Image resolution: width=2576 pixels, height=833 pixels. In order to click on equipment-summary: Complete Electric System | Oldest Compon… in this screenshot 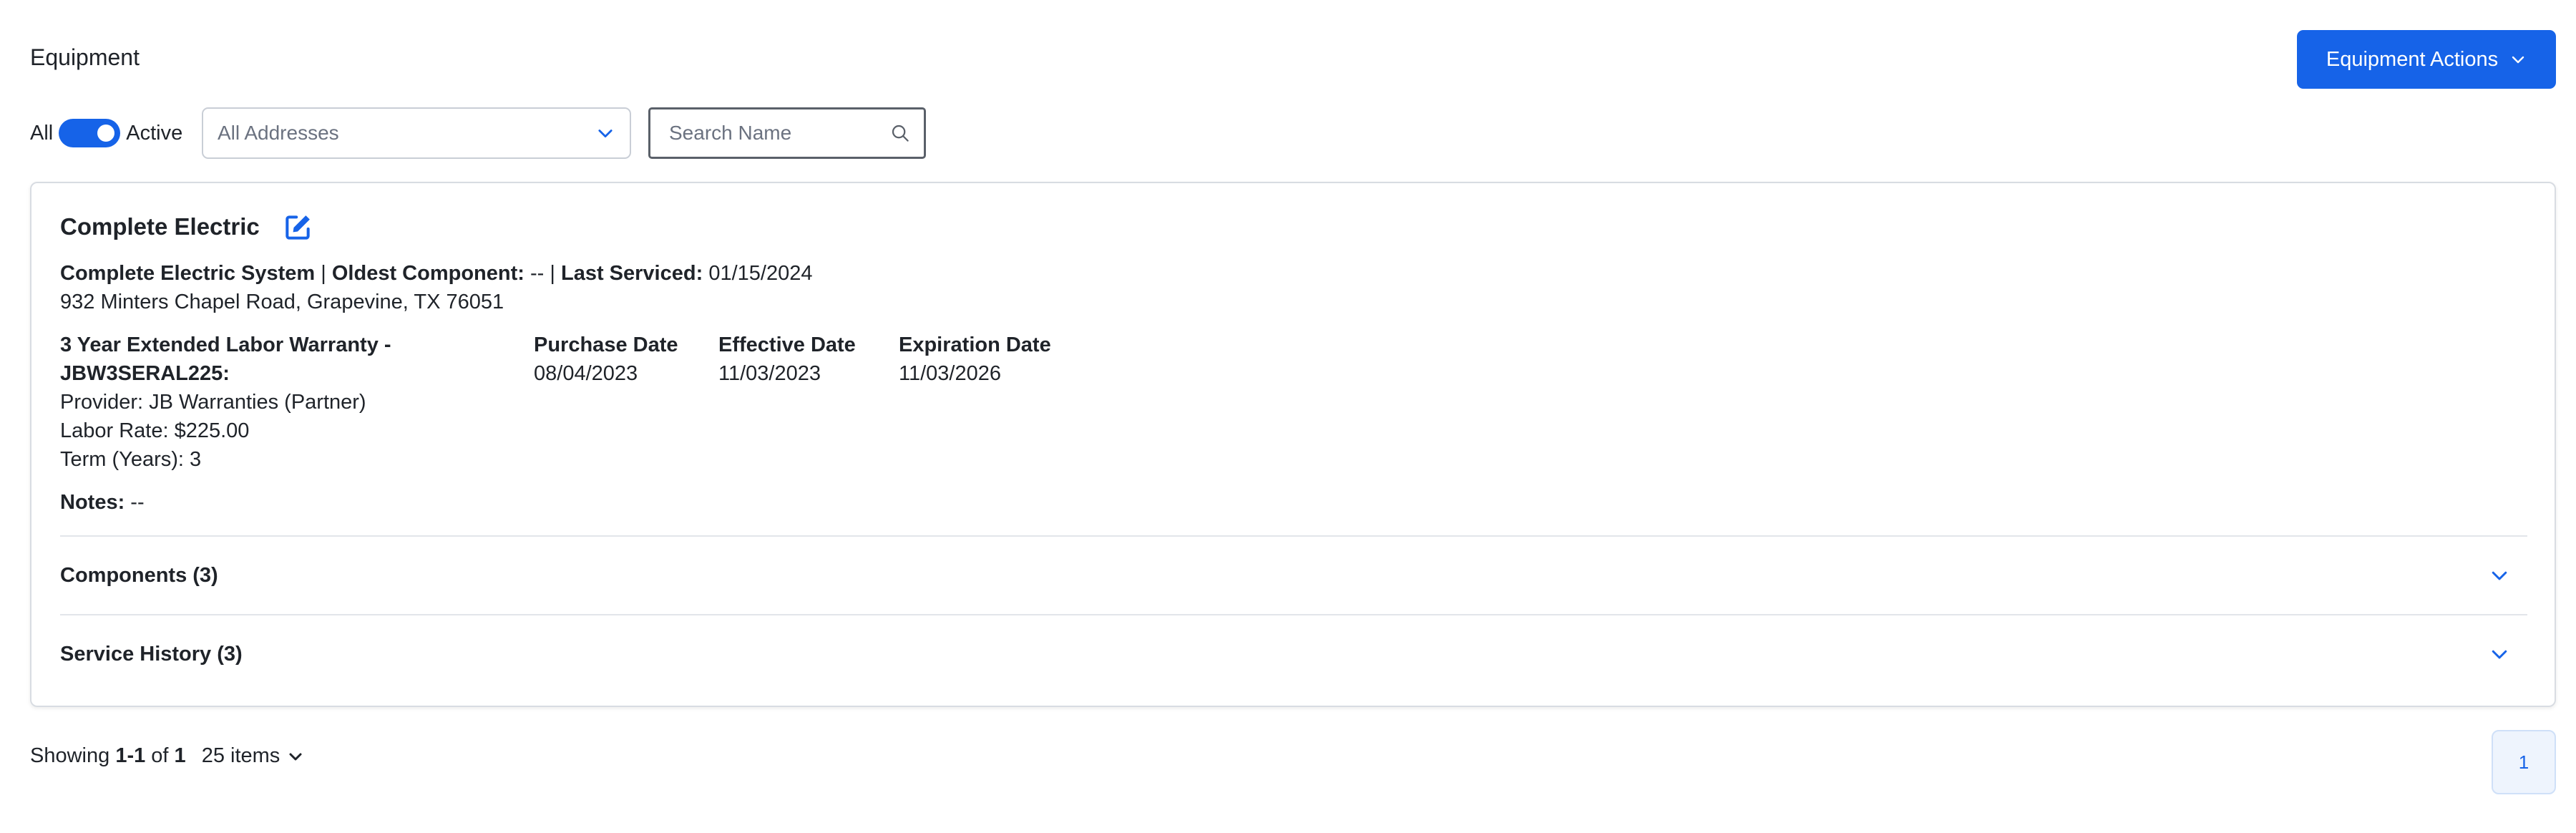, I will do `click(436, 273)`.